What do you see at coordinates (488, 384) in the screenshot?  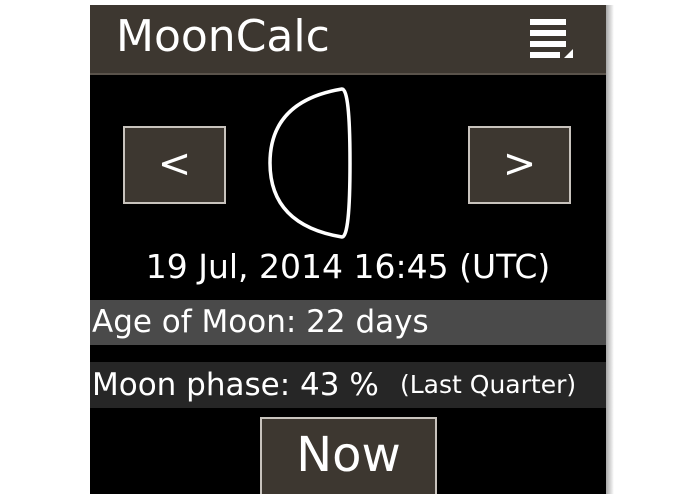 I see `moon-phase-name: (Last Quarter)` at bounding box center [488, 384].